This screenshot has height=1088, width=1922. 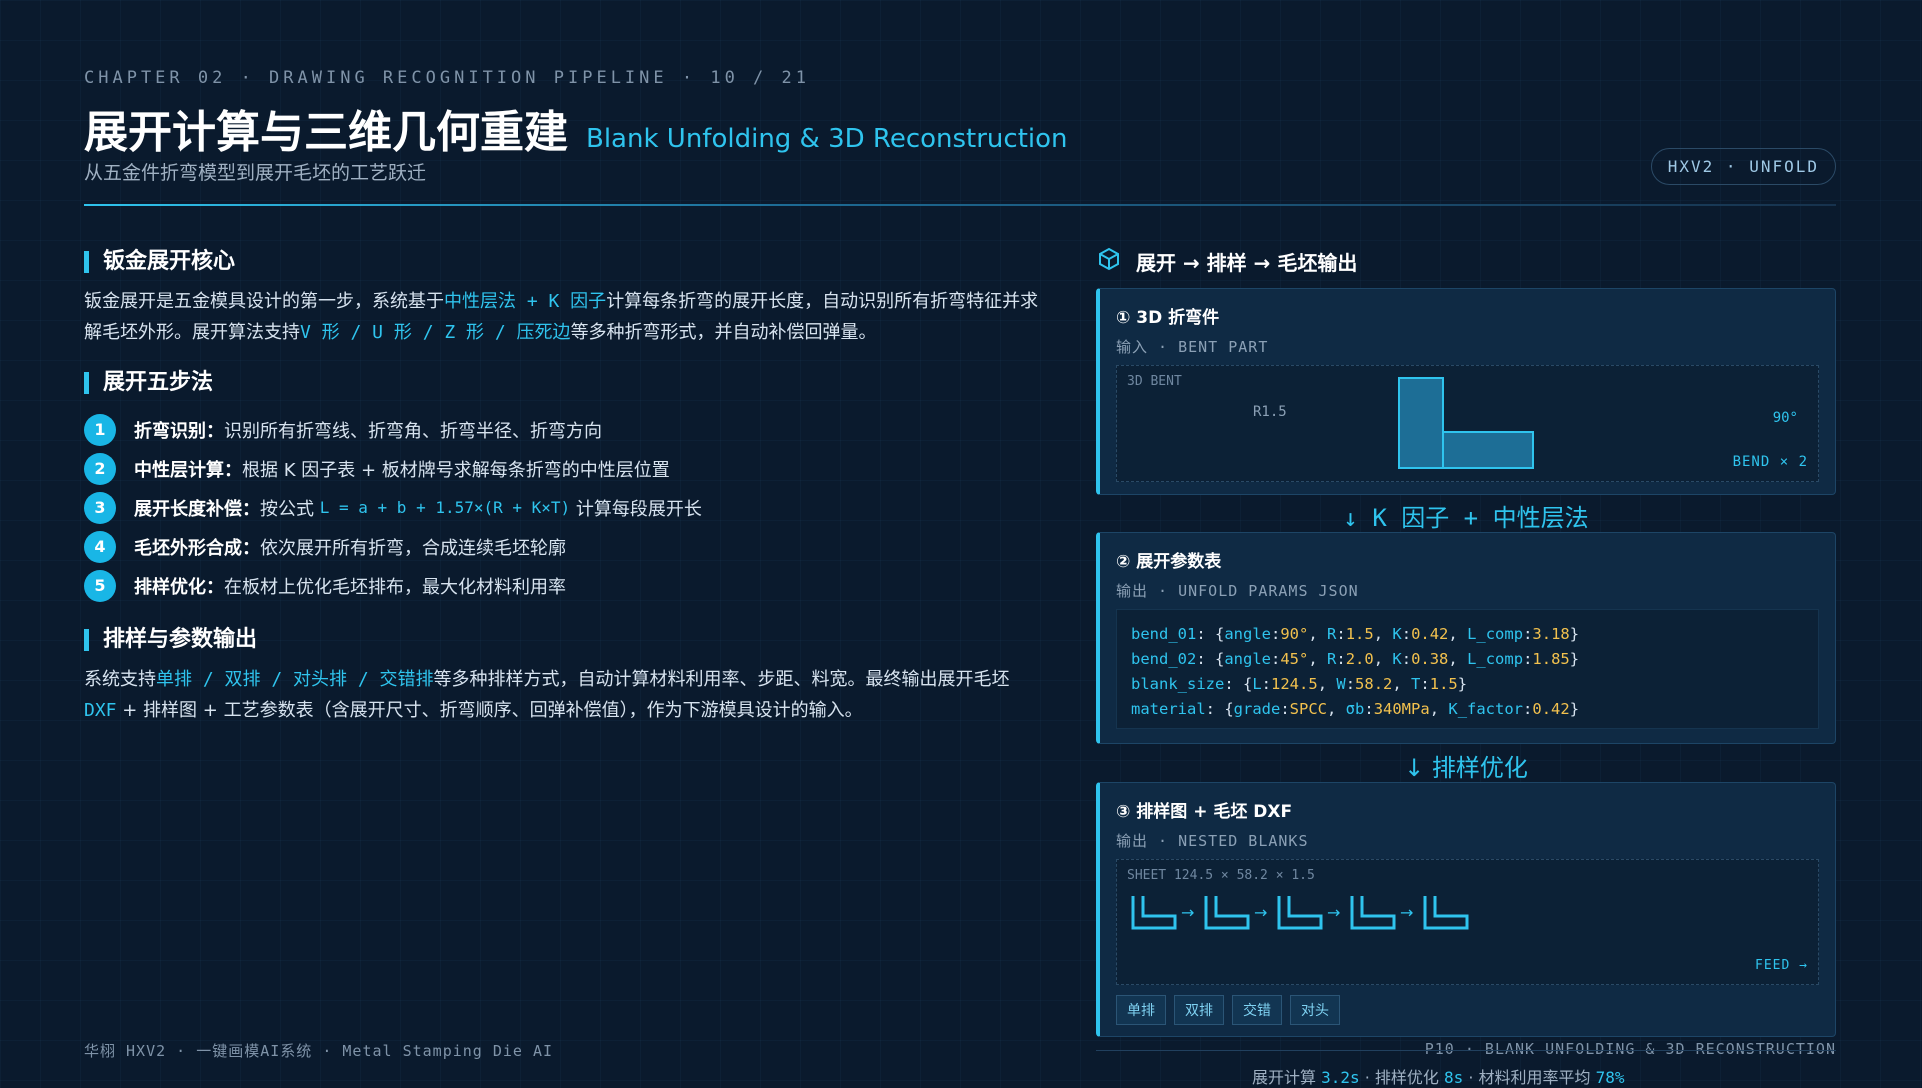 What do you see at coordinates (827, 139) in the screenshot?
I see `page-title-english: Blank Unfolding & 3D Reconstruction` at bounding box center [827, 139].